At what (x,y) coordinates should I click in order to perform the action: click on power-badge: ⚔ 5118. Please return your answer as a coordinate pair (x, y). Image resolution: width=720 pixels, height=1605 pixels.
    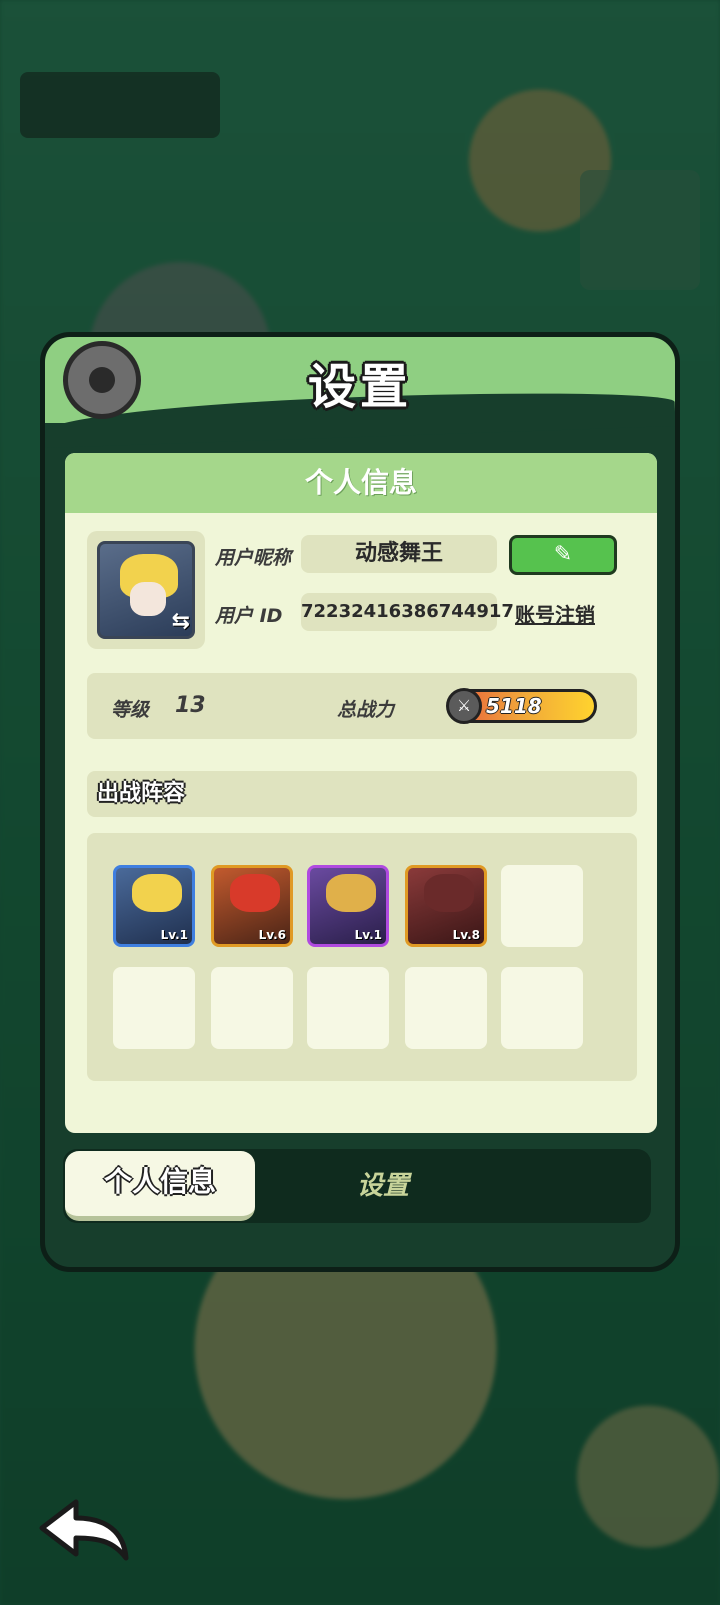
    Looking at the image, I should click on (521, 706).